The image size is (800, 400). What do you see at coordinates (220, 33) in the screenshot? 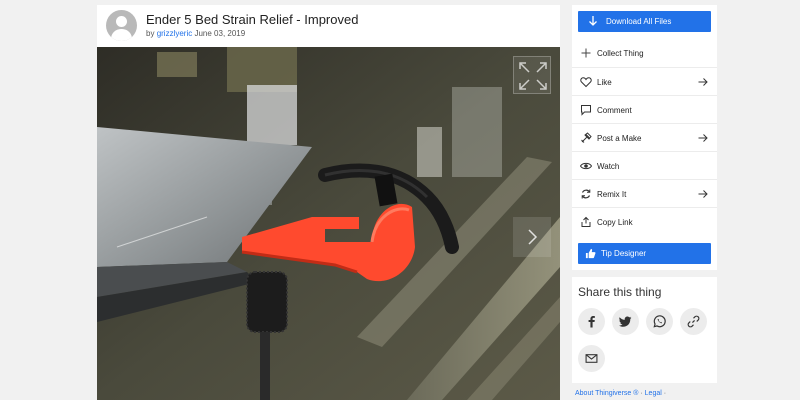
I see `publish-date: June 03, 2019` at bounding box center [220, 33].